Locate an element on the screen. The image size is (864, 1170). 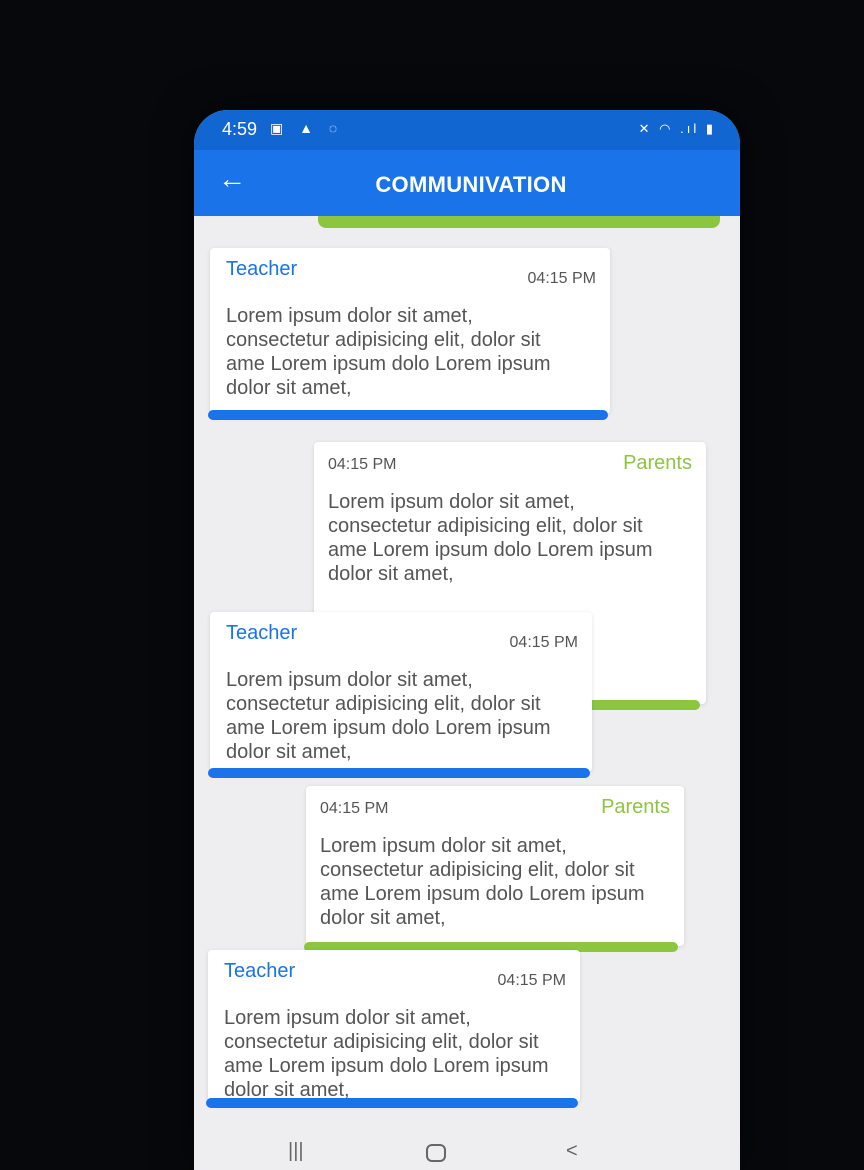
status-bar: 4:59 ▣ ▲ ◌ ✕ ◠ .ıl ▮ is located at coordinates (467, 130).